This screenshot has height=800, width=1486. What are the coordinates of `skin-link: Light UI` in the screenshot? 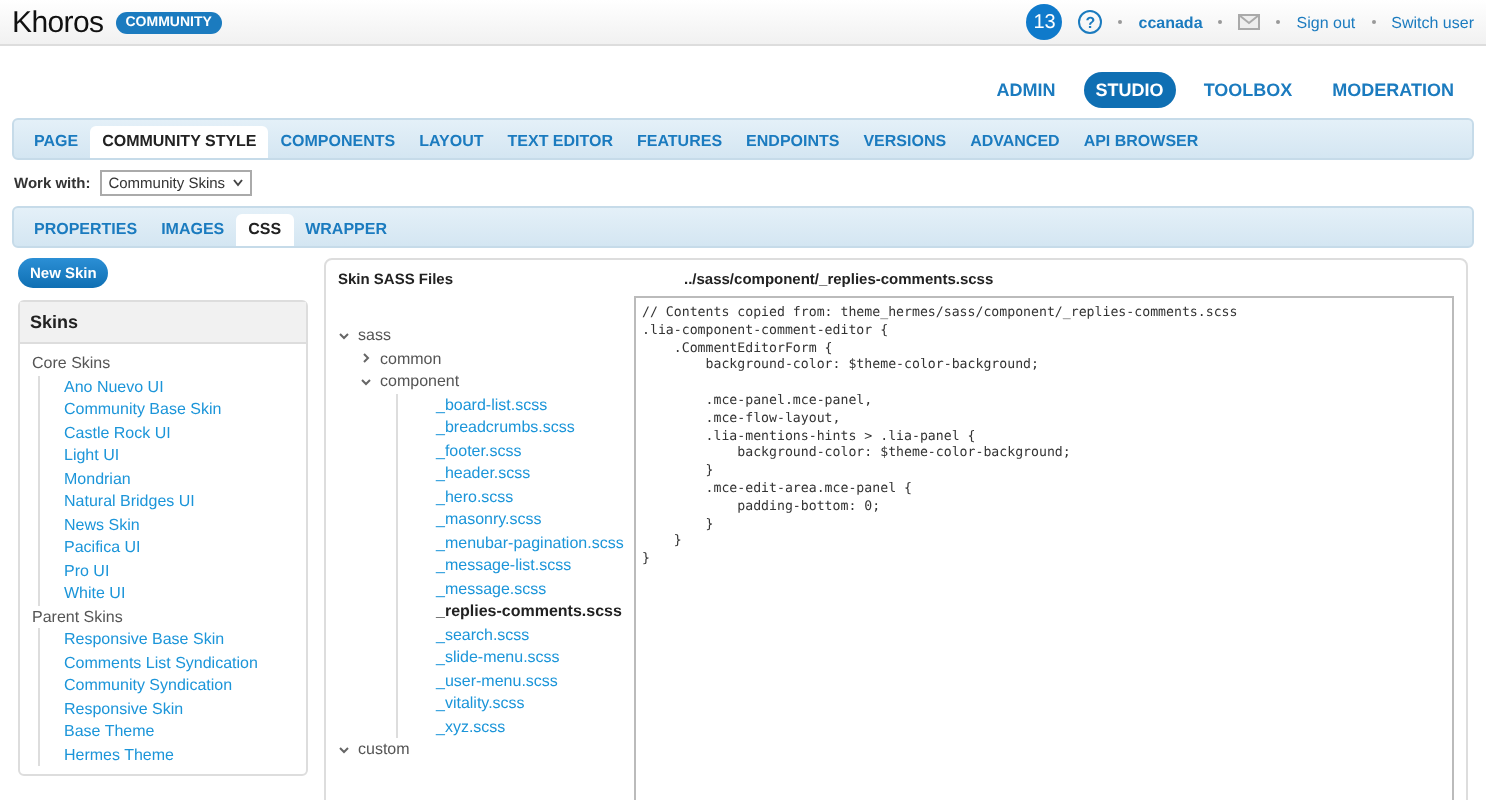 It's located at (166, 455).